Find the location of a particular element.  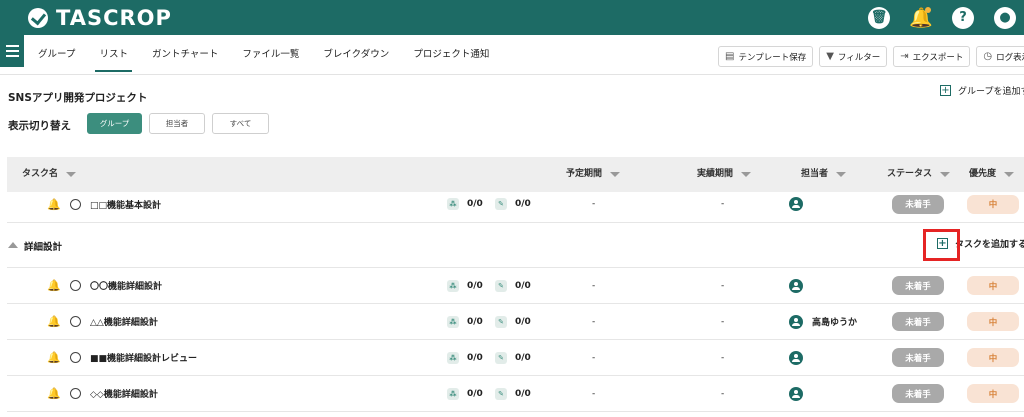

log-button: ◷ログ表示 is located at coordinates (1000, 56).